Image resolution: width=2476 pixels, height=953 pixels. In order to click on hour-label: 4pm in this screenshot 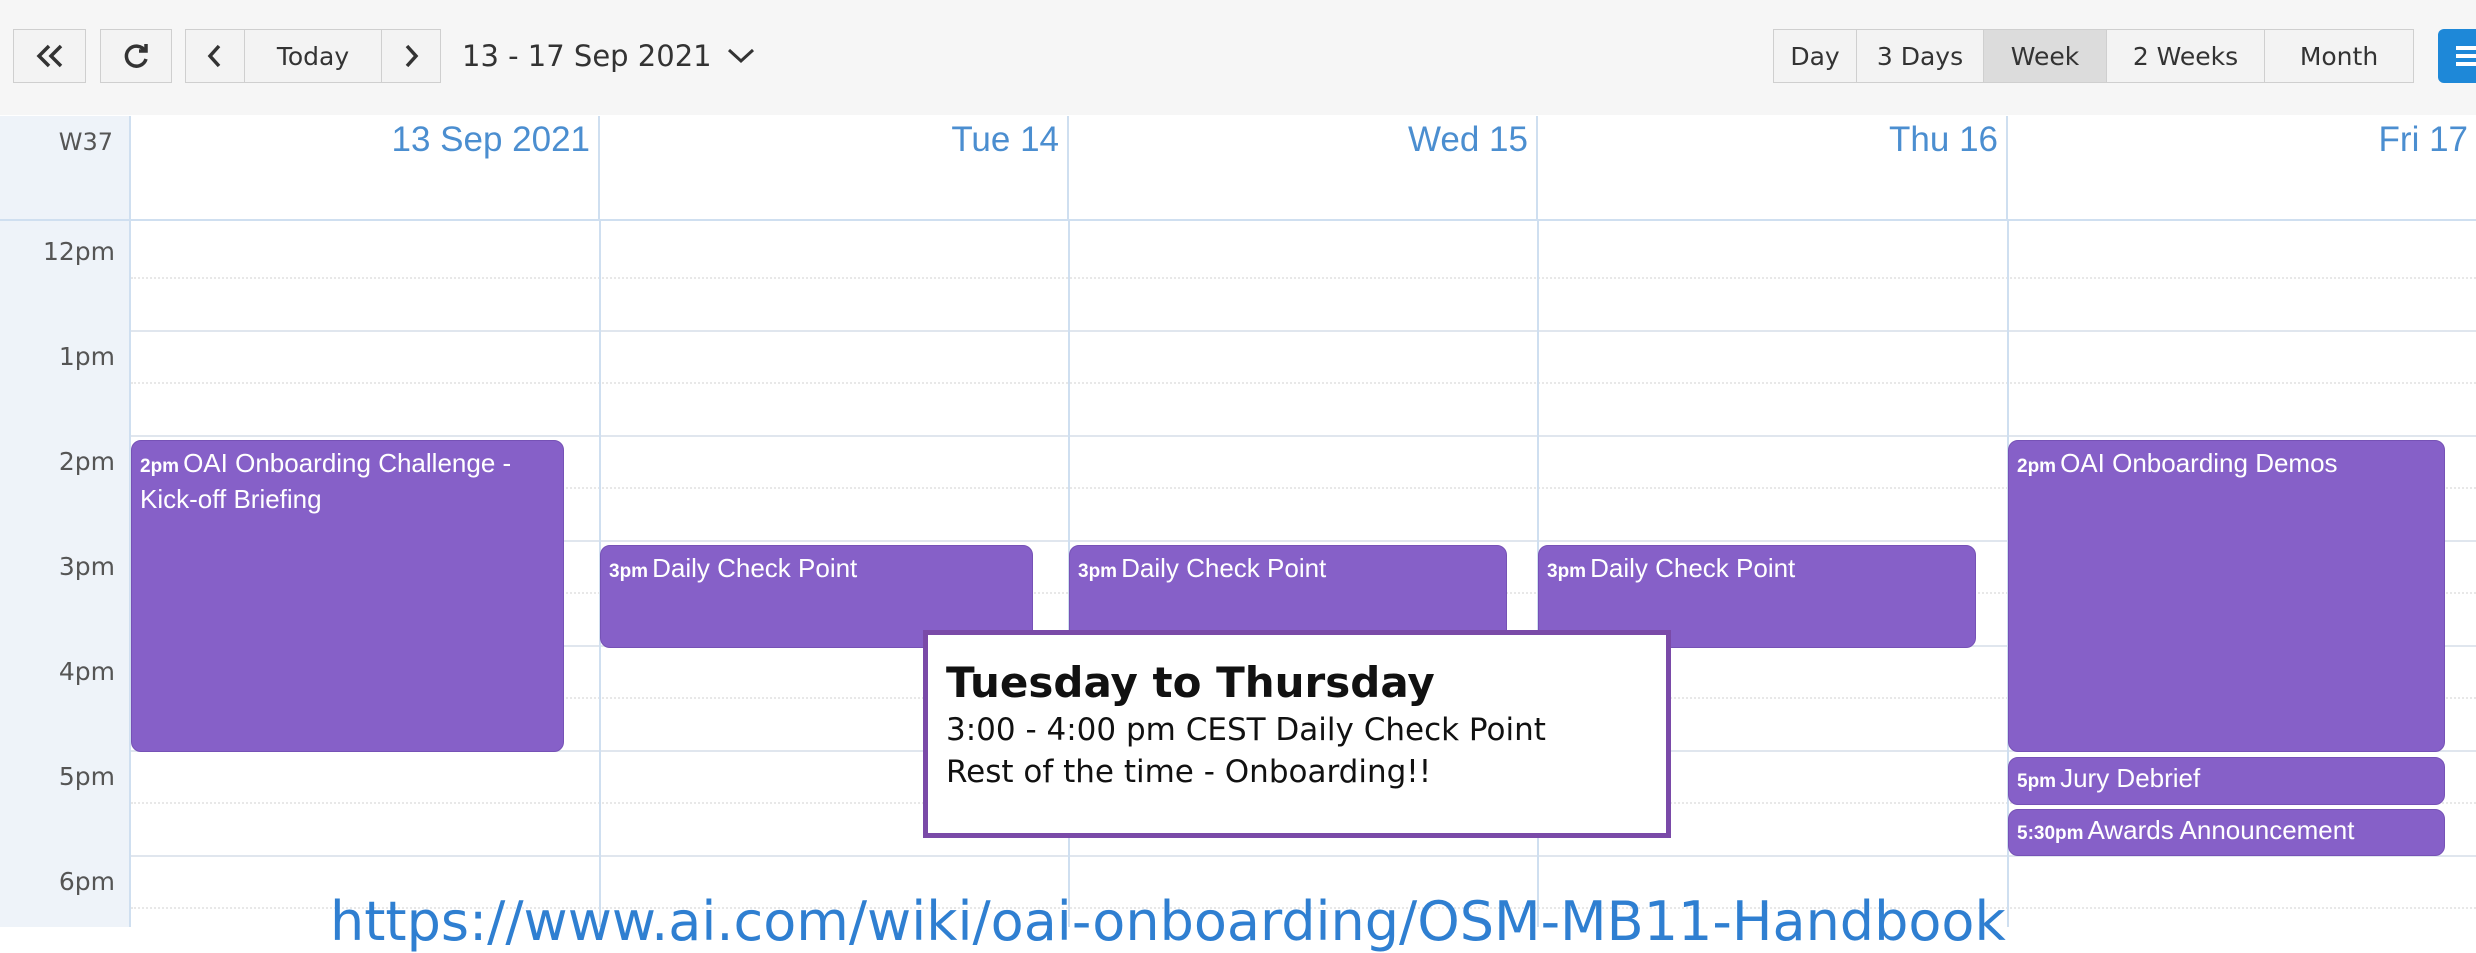, I will do `click(86, 671)`.